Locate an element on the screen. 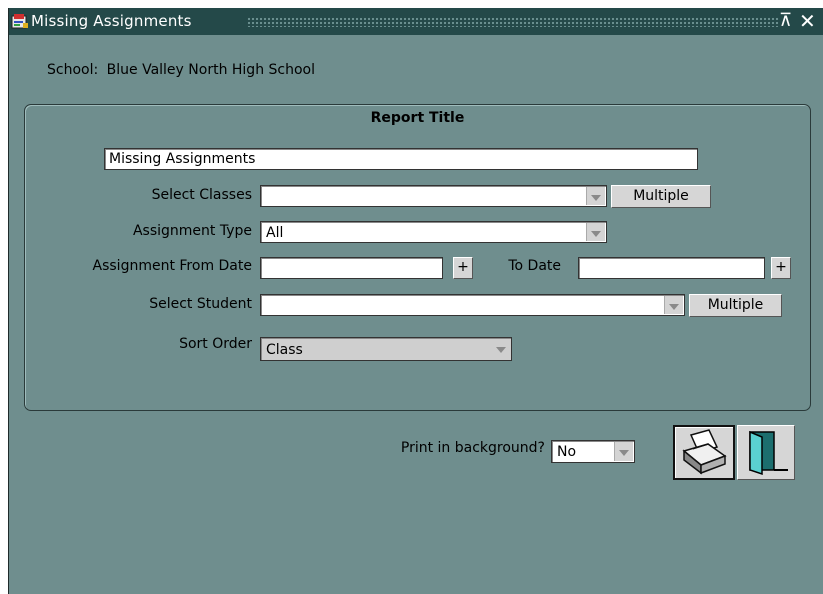  to-date-label: To Date is located at coordinates (534, 266).